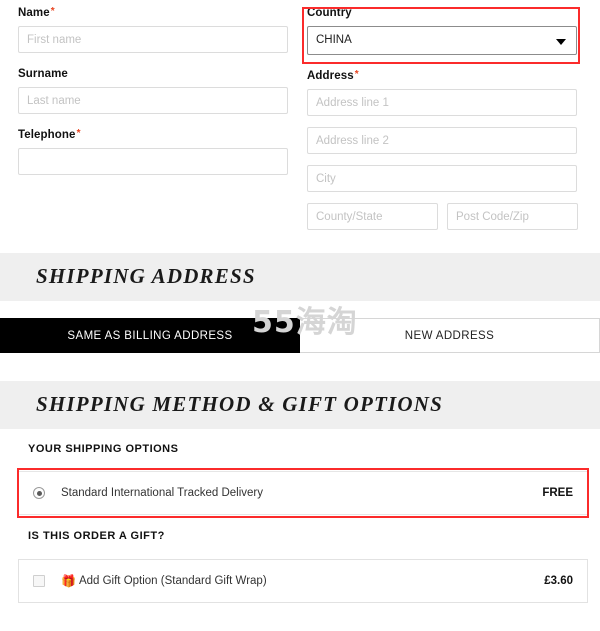 This screenshot has width=600, height=631. What do you see at coordinates (558, 581) in the screenshot?
I see `gift-option-price: £3.60` at bounding box center [558, 581].